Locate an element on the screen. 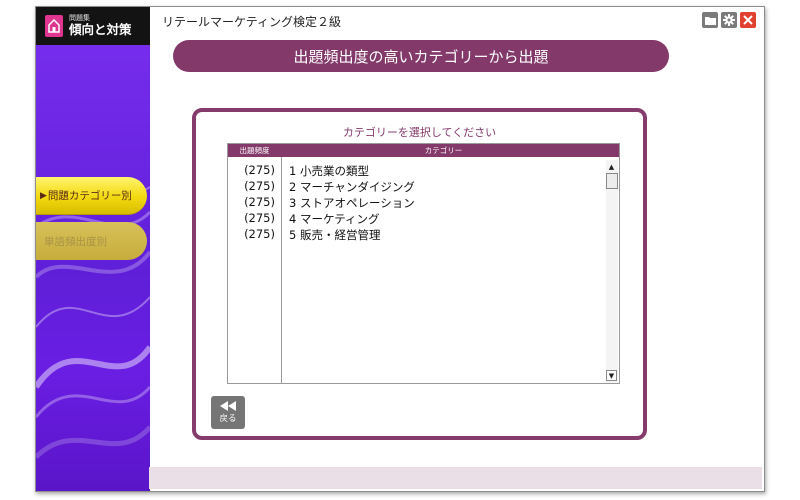 This screenshot has height=500, width=800. scroll-down-icon: ▼ is located at coordinates (611, 375).